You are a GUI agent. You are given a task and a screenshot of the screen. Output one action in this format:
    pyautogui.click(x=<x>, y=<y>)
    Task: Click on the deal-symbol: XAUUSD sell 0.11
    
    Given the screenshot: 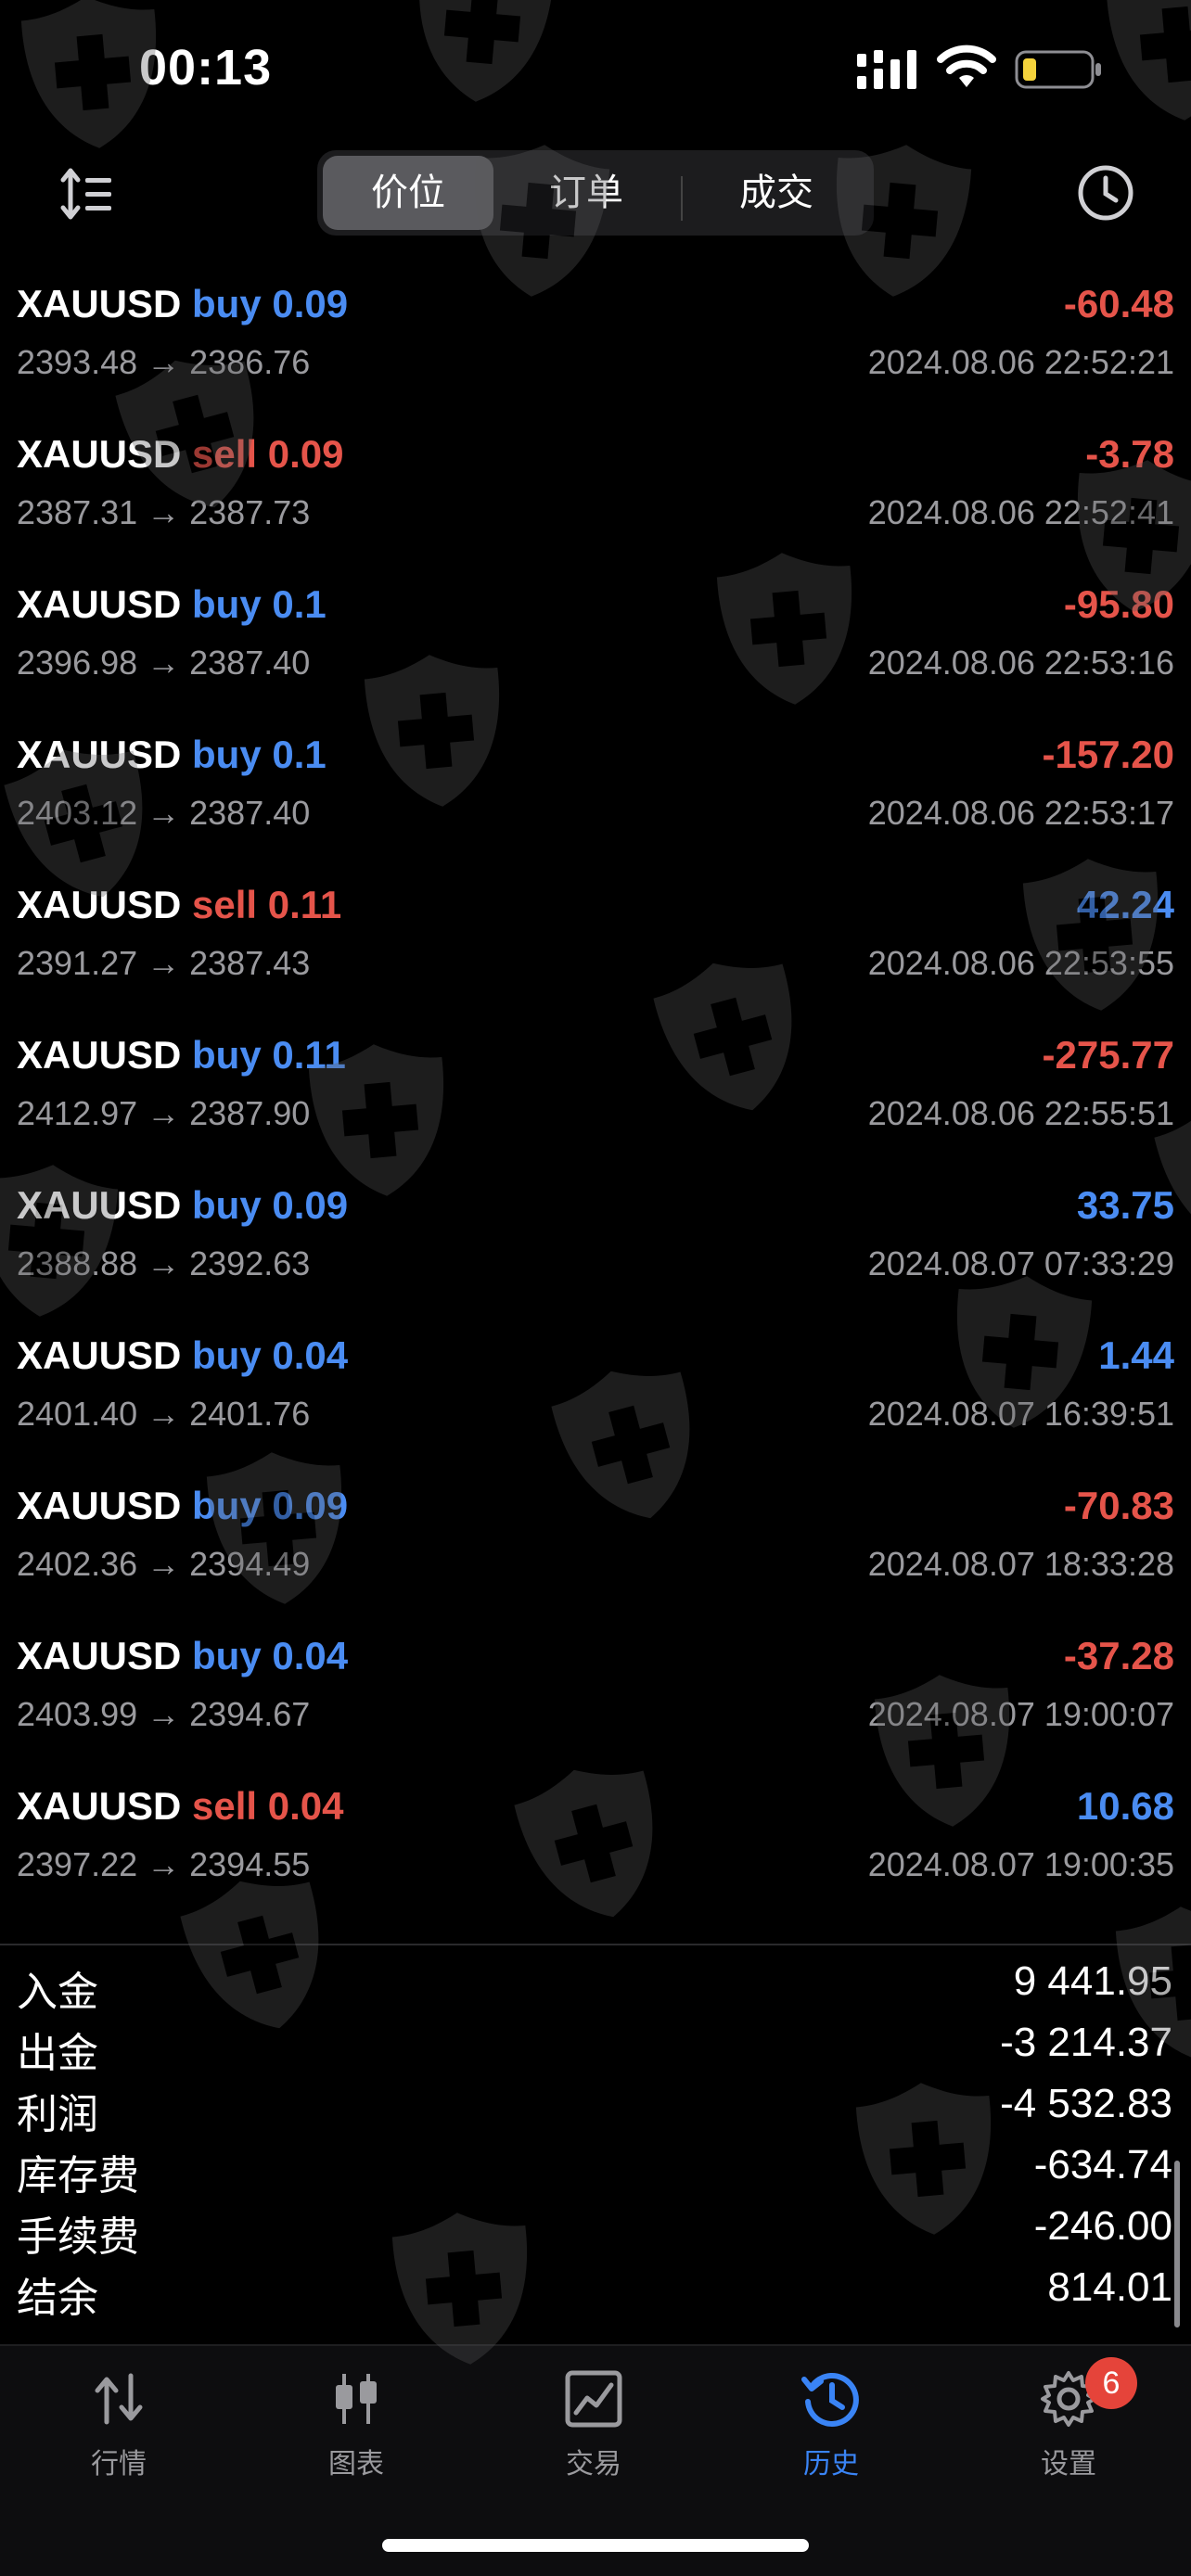 What is the action you would take?
    pyautogui.click(x=179, y=905)
    